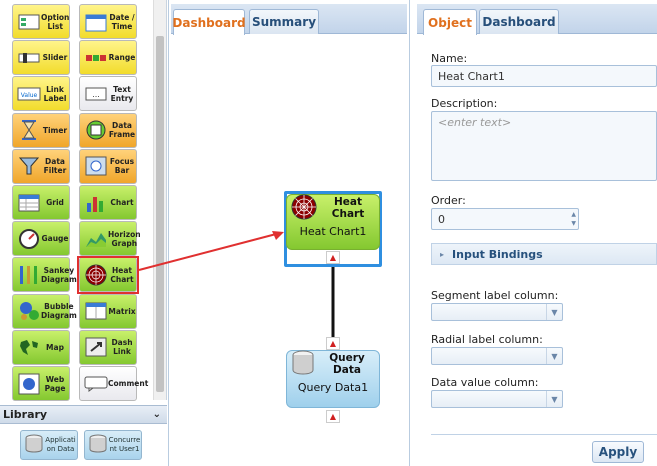 The height and width of the screenshot is (466, 657). What do you see at coordinates (347, 364) in the screenshot?
I see `node-title: Query Data` at bounding box center [347, 364].